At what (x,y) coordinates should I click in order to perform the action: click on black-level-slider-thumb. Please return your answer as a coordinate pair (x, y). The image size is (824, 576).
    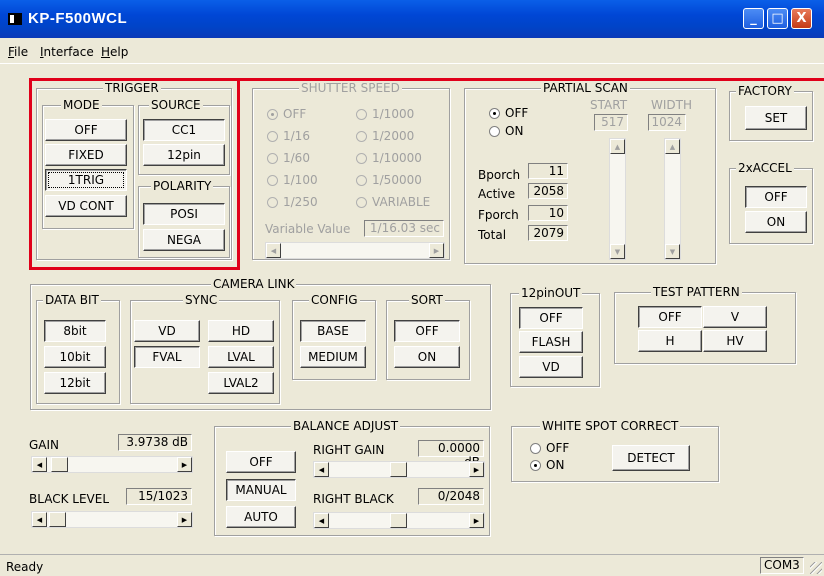
    Looking at the image, I should click on (58, 519).